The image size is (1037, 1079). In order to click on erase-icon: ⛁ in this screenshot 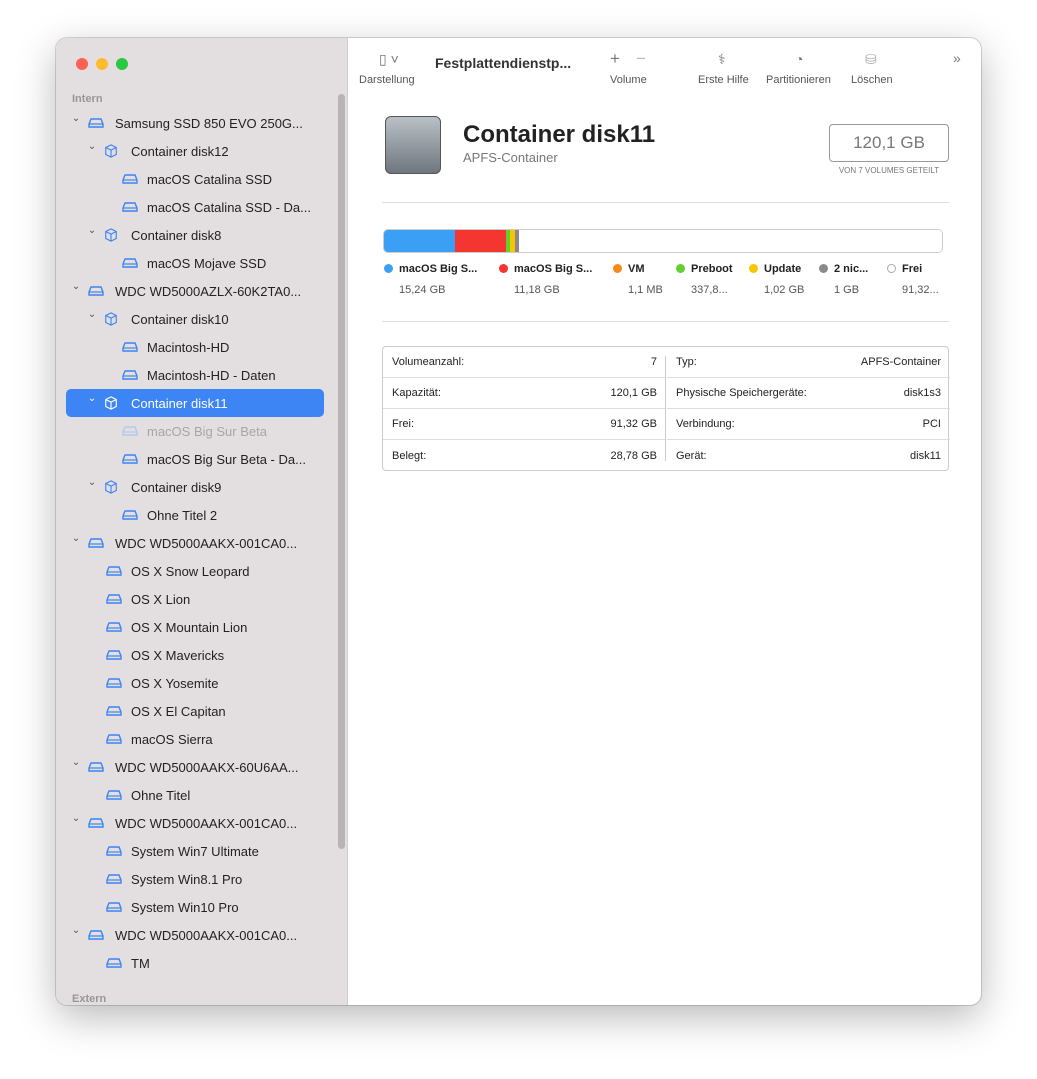, I will do `click(871, 59)`.